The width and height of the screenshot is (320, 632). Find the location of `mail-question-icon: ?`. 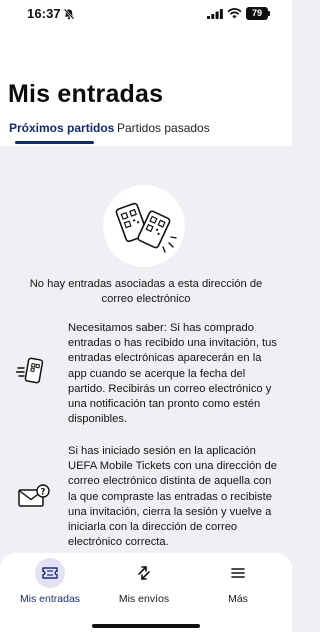

mail-question-icon: ? is located at coordinates (34, 495).